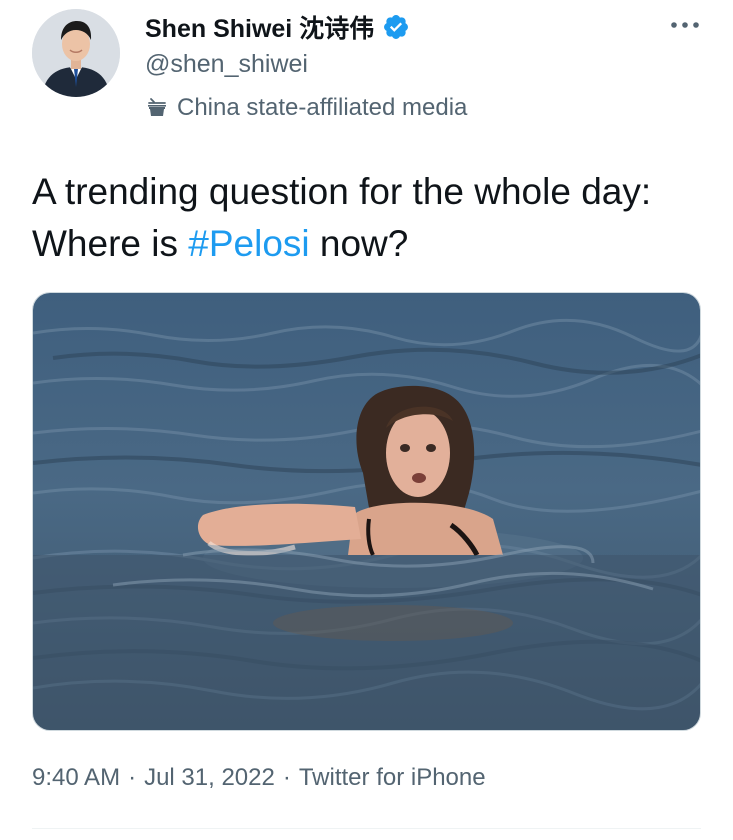  I want to click on tweet-text-end: now?, so click(359, 243).